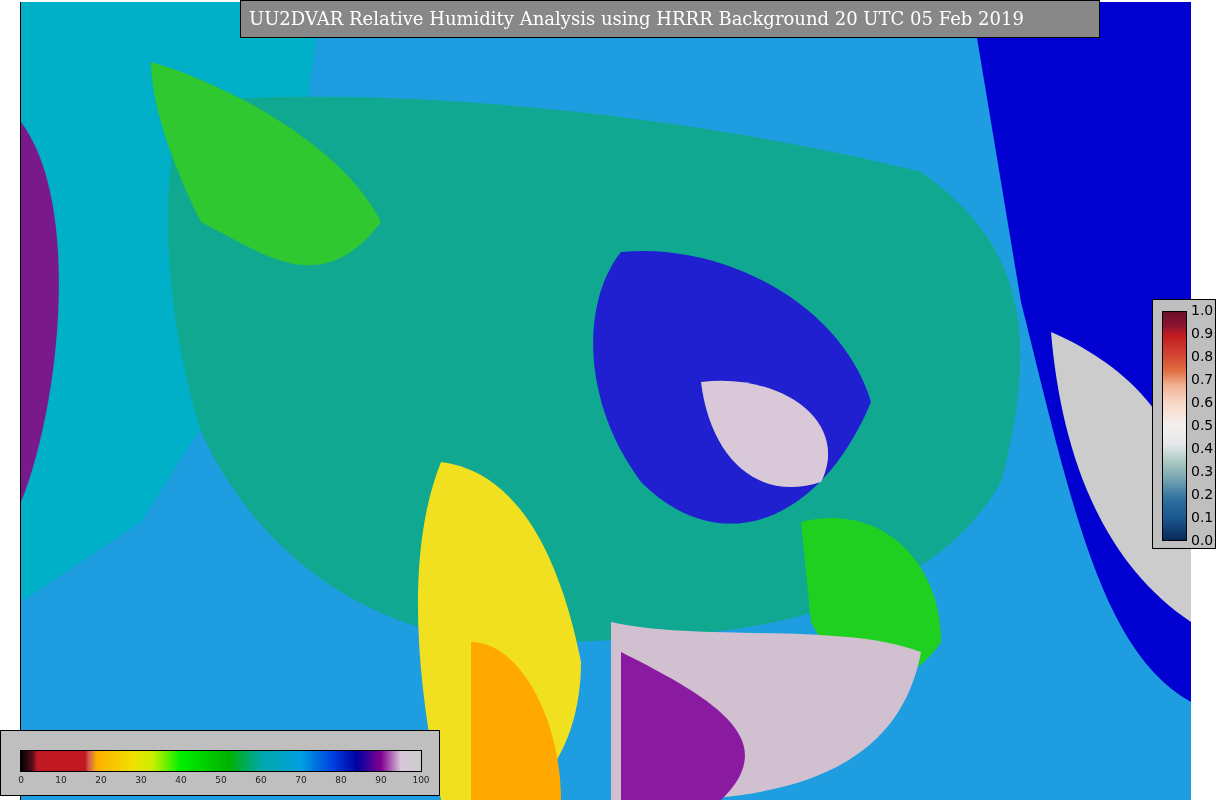 The width and height of the screenshot is (1216, 800). What do you see at coordinates (21, 780) in the screenshot?
I see `tick-label: 0` at bounding box center [21, 780].